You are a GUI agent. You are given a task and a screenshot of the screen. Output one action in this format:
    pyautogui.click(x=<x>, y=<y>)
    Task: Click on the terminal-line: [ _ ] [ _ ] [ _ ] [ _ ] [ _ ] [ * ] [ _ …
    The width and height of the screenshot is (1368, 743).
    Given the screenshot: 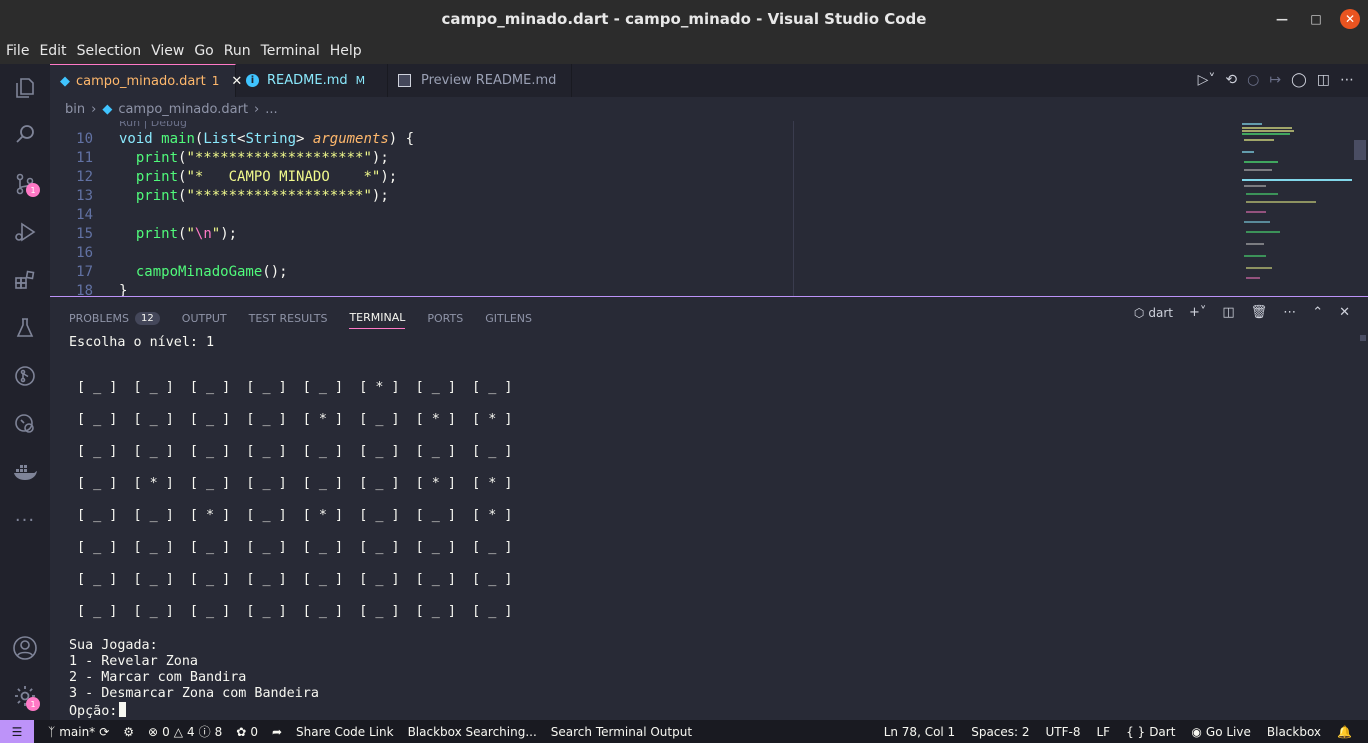 What is the action you would take?
    pyautogui.click(x=291, y=387)
    